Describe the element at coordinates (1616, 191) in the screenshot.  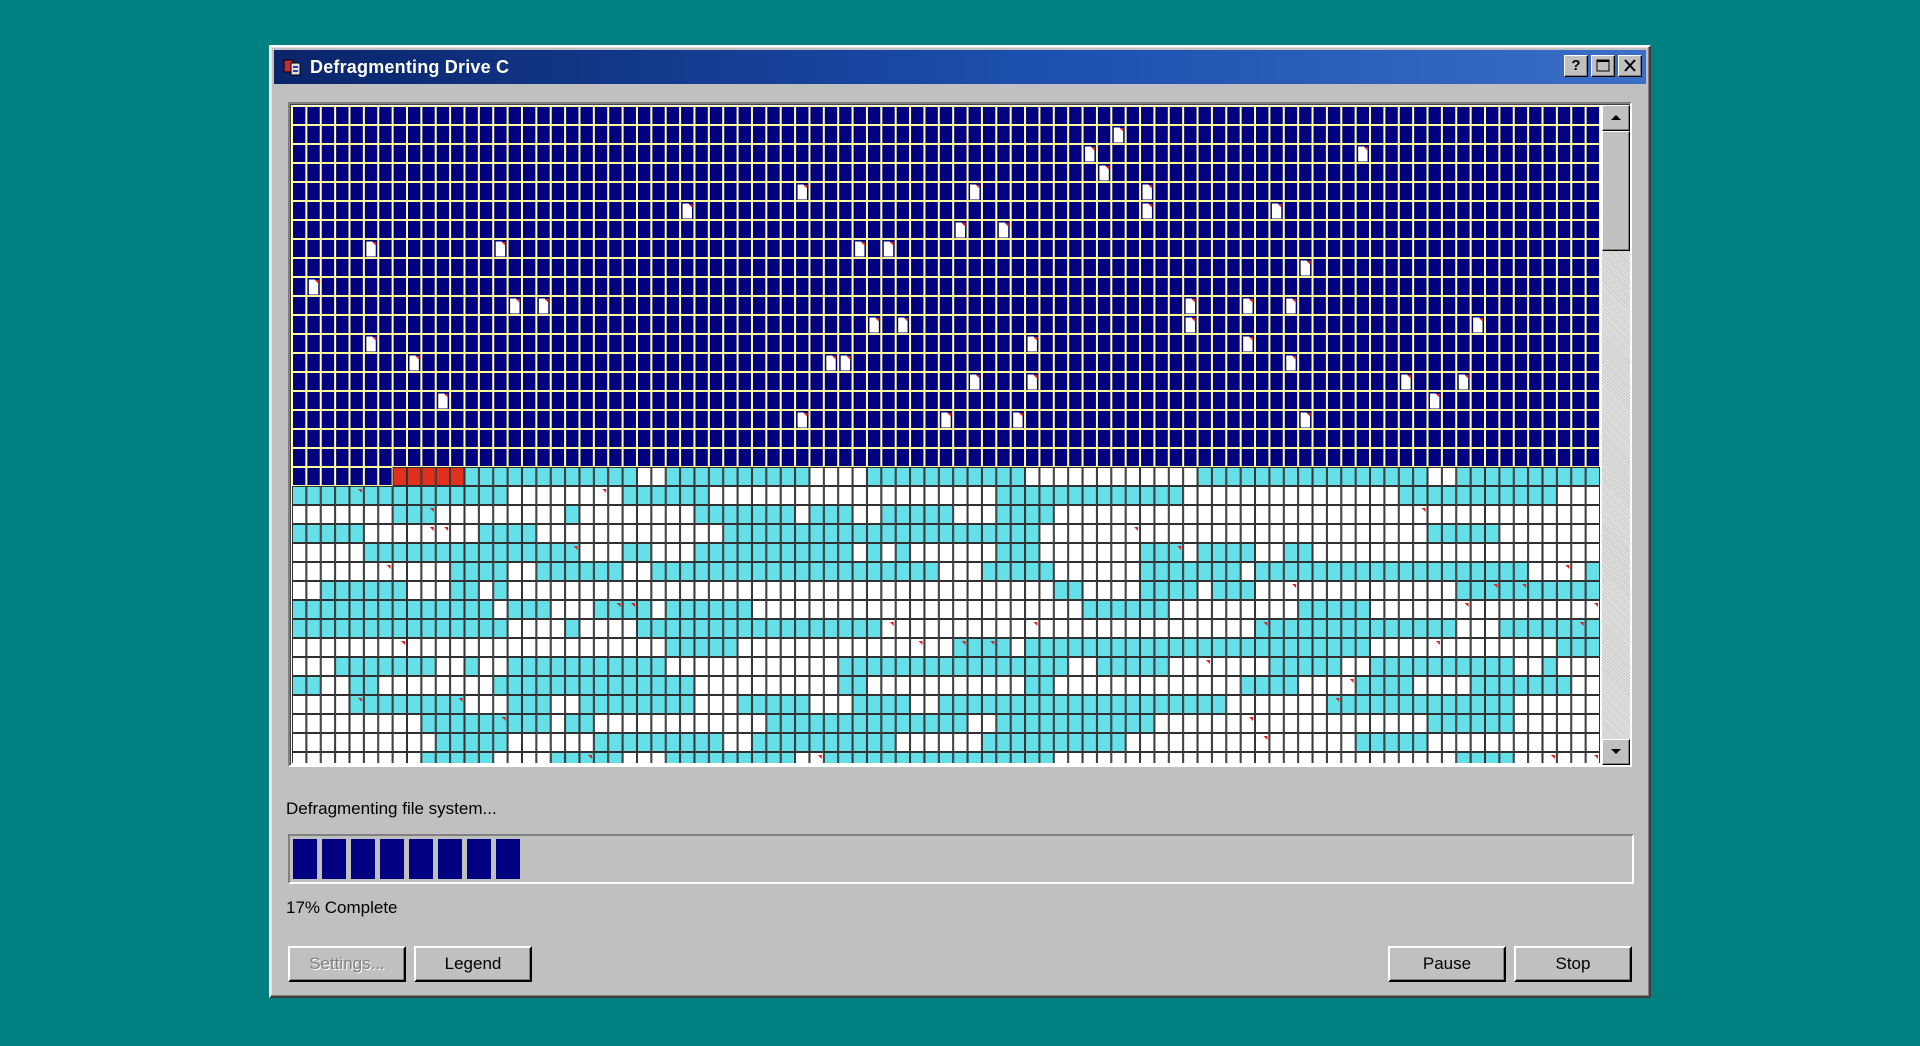
I see `scroll-thumb` at that location.